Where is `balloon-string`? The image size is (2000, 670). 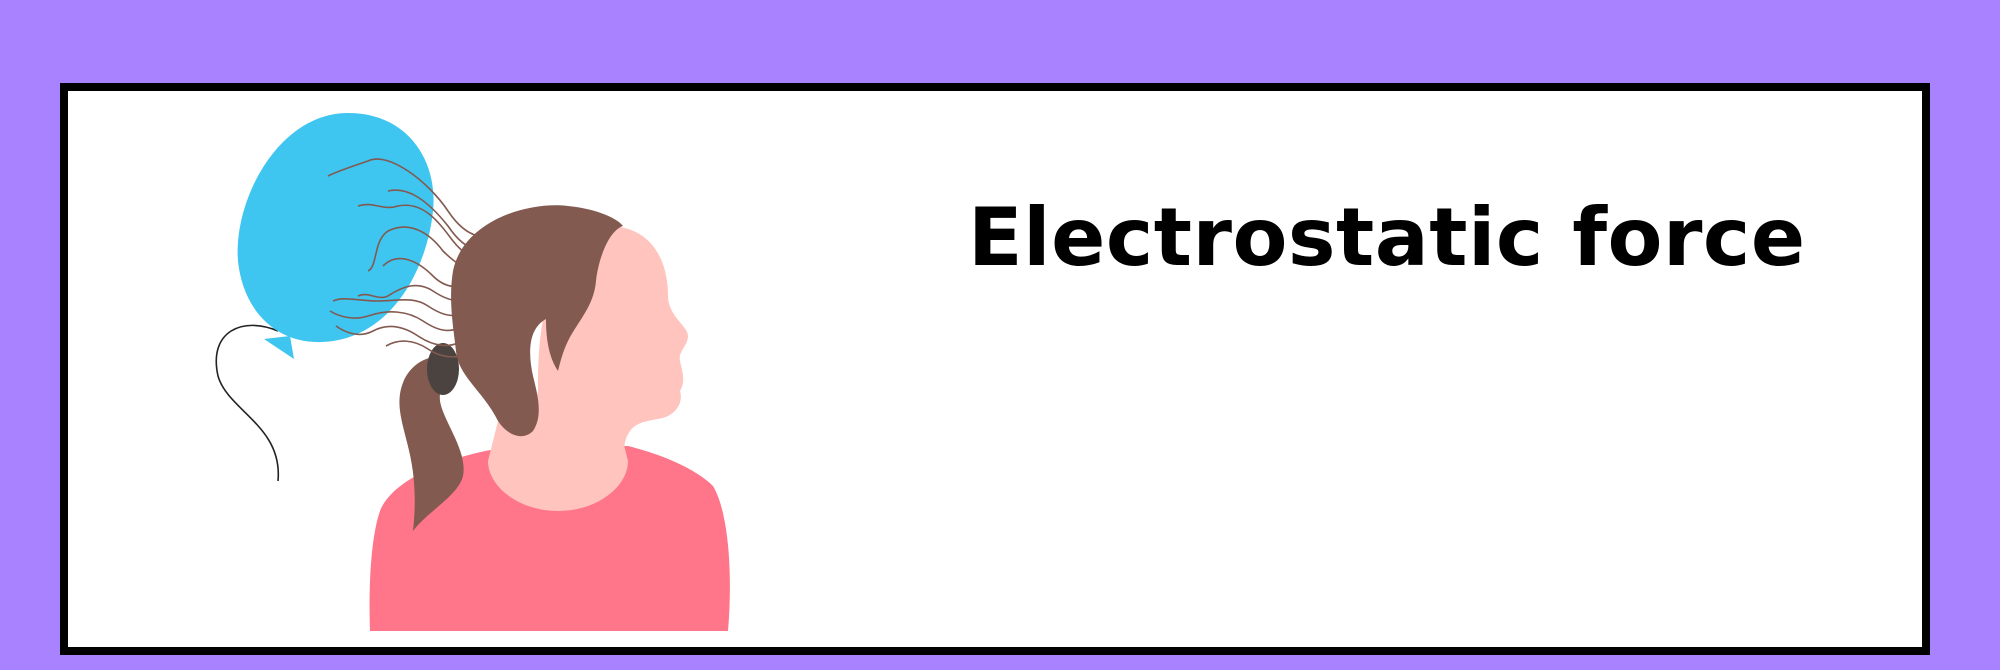
balloon-string is located at coordinates (247, 403).